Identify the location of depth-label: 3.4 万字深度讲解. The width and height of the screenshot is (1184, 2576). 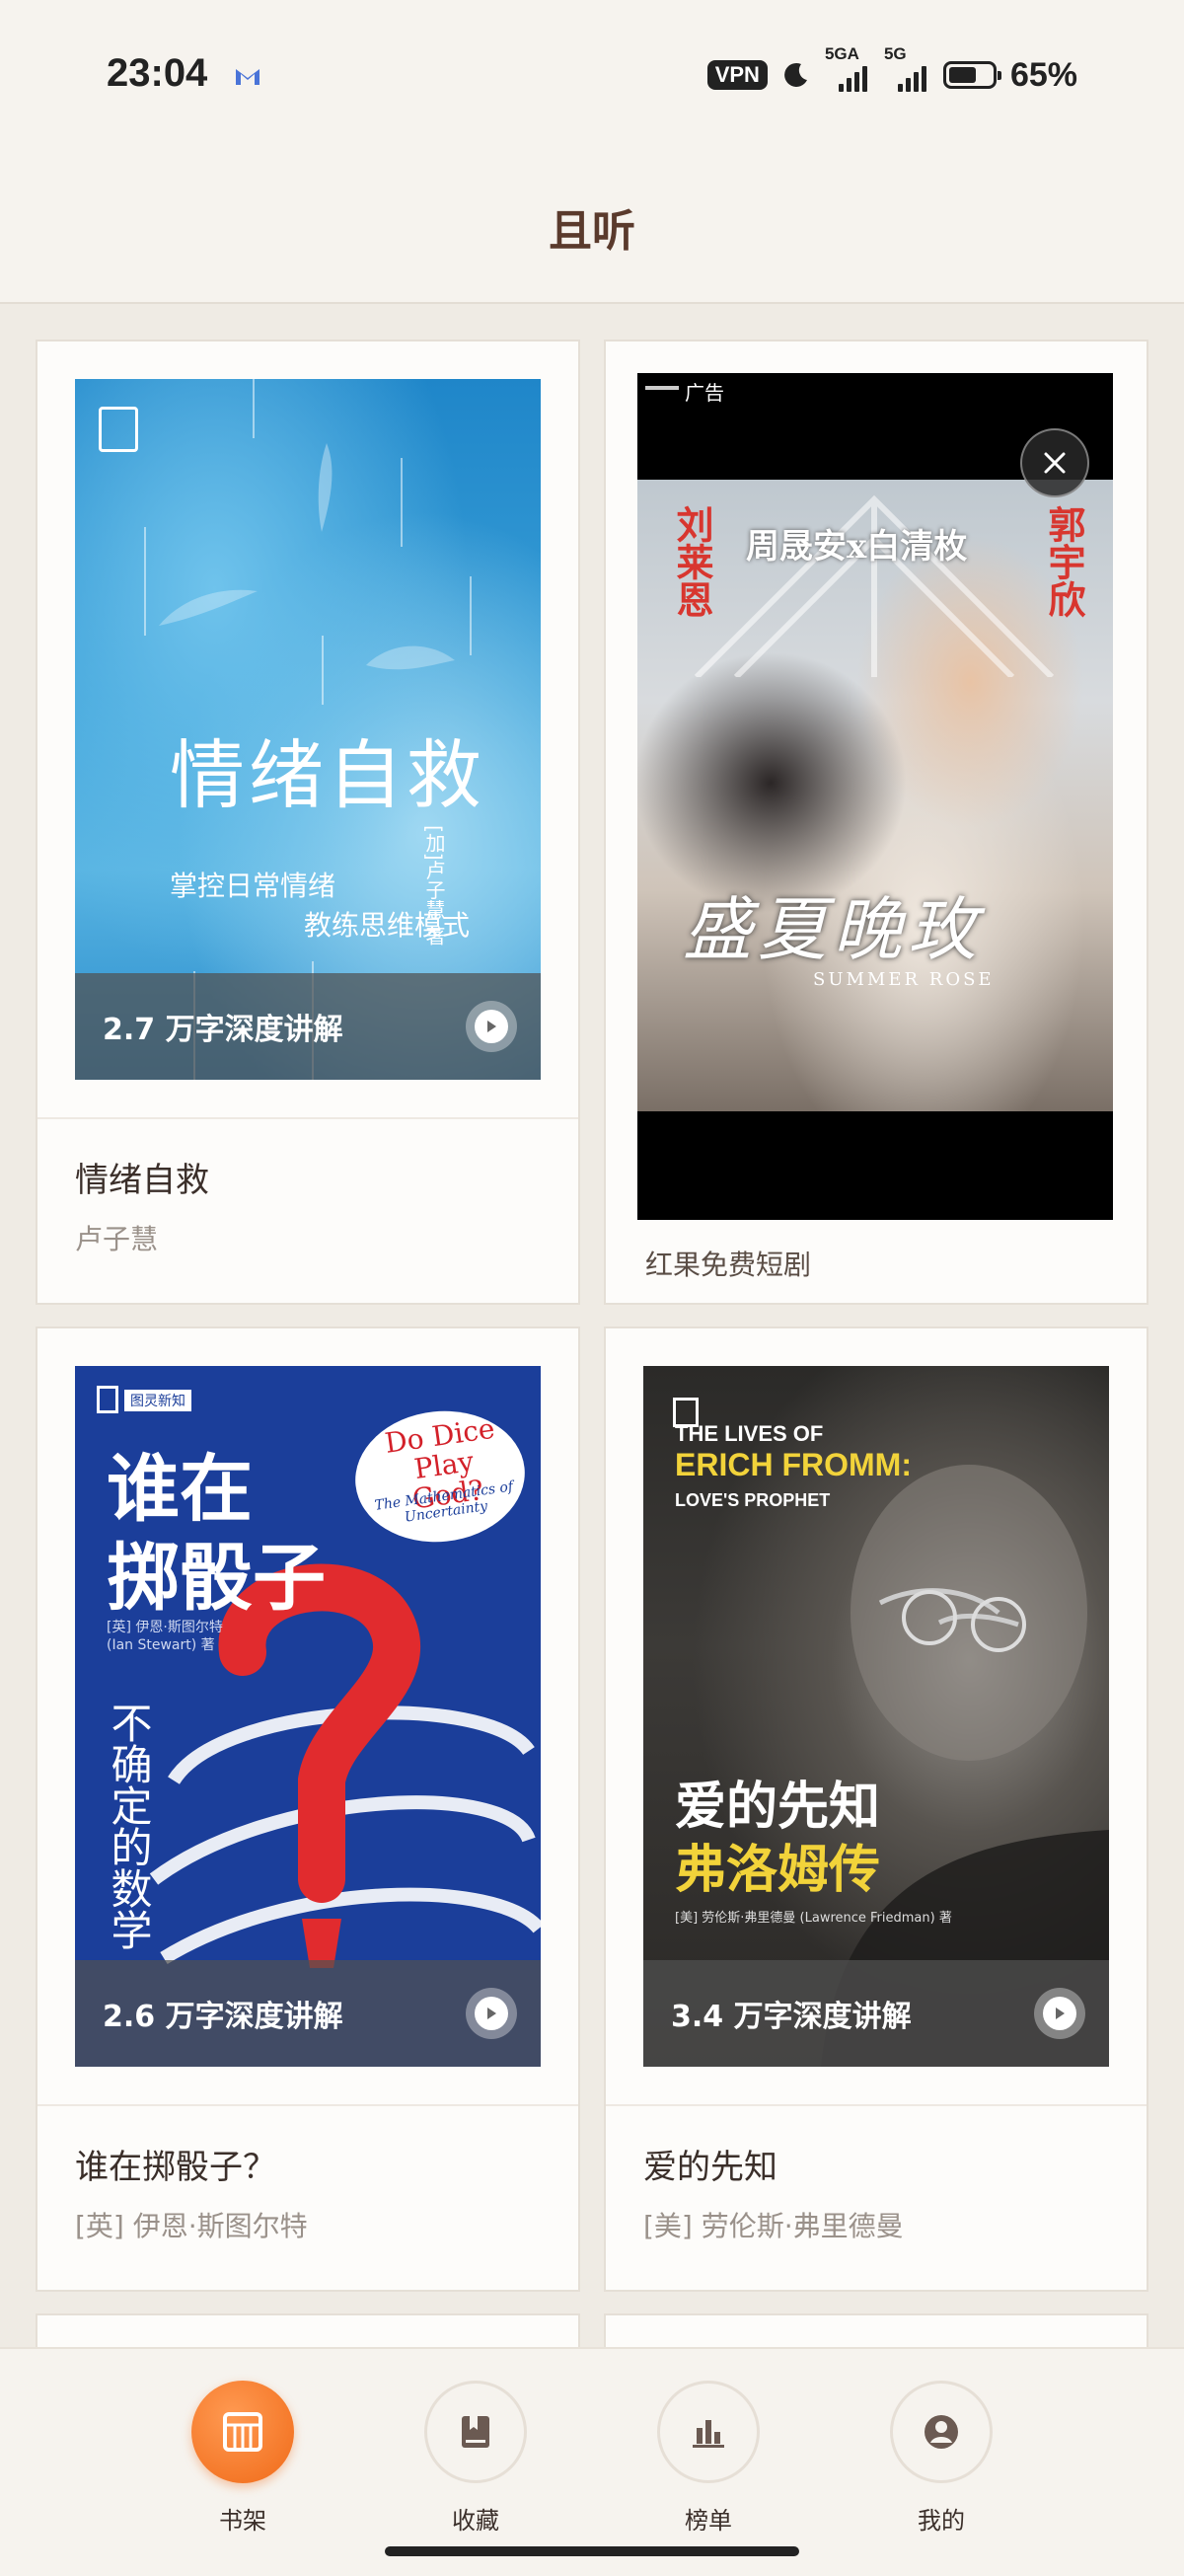
(792, 2017).